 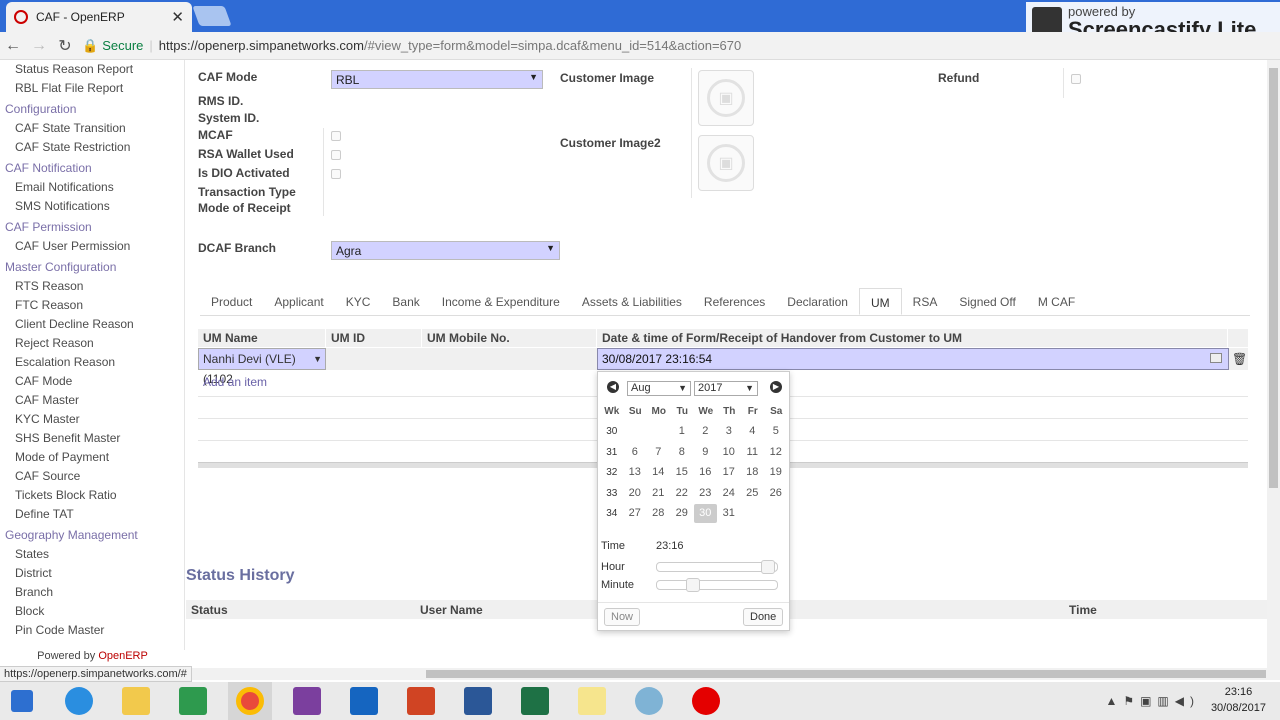 What do you see at coordinates (682, 493) in the screenshot?
I see `calendar-day: 22` at bounding box center [682, 493].